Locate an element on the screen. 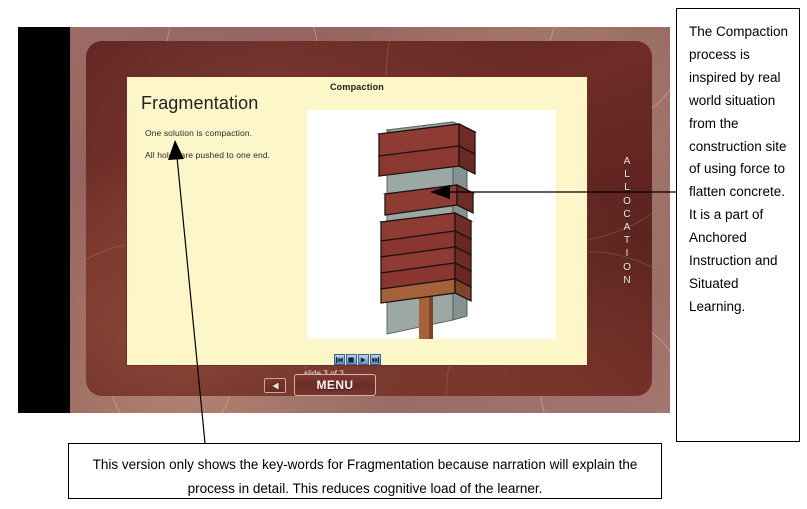  stop-button is located at coordinates (351, 359).